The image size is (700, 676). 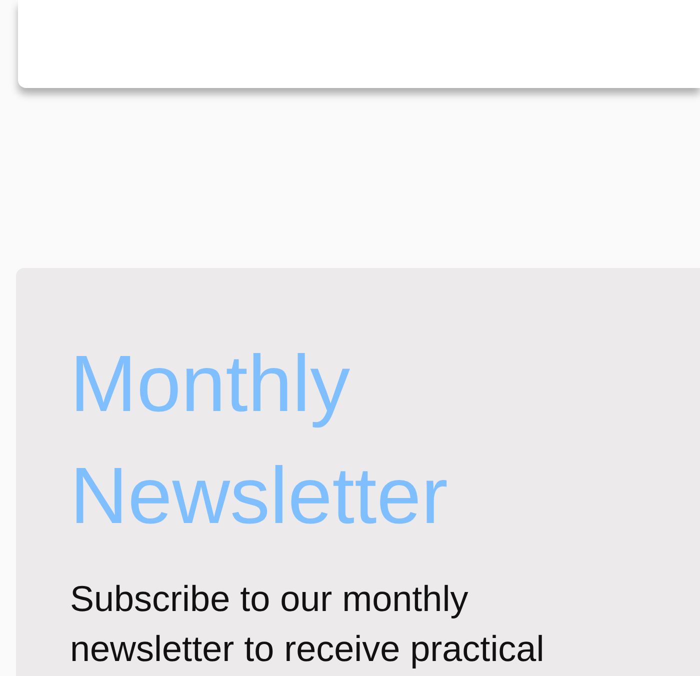 I want to click on newsletter-description: Subscribe to our monthly newsletter to receive practical, so click(x=308, y=624).